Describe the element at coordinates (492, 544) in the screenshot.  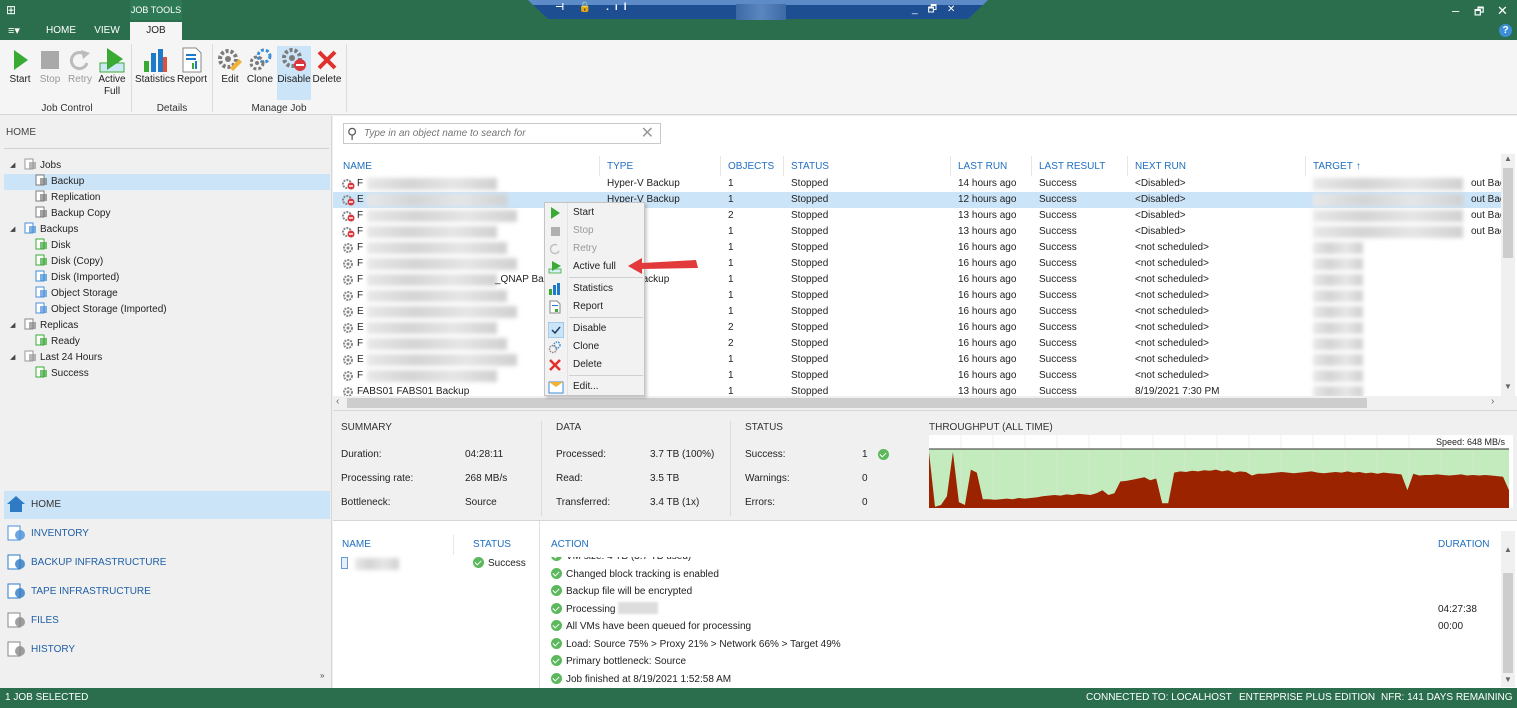
I see `status-column-header: STATUS` at that location.